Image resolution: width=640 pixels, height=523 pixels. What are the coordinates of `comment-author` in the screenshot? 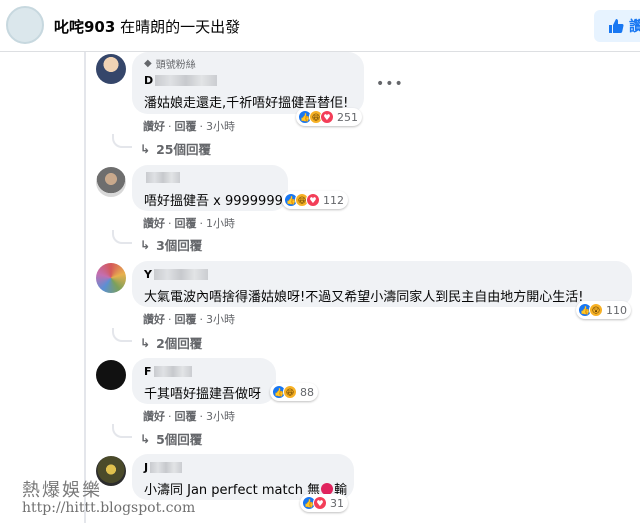 It's located at (162, 177).